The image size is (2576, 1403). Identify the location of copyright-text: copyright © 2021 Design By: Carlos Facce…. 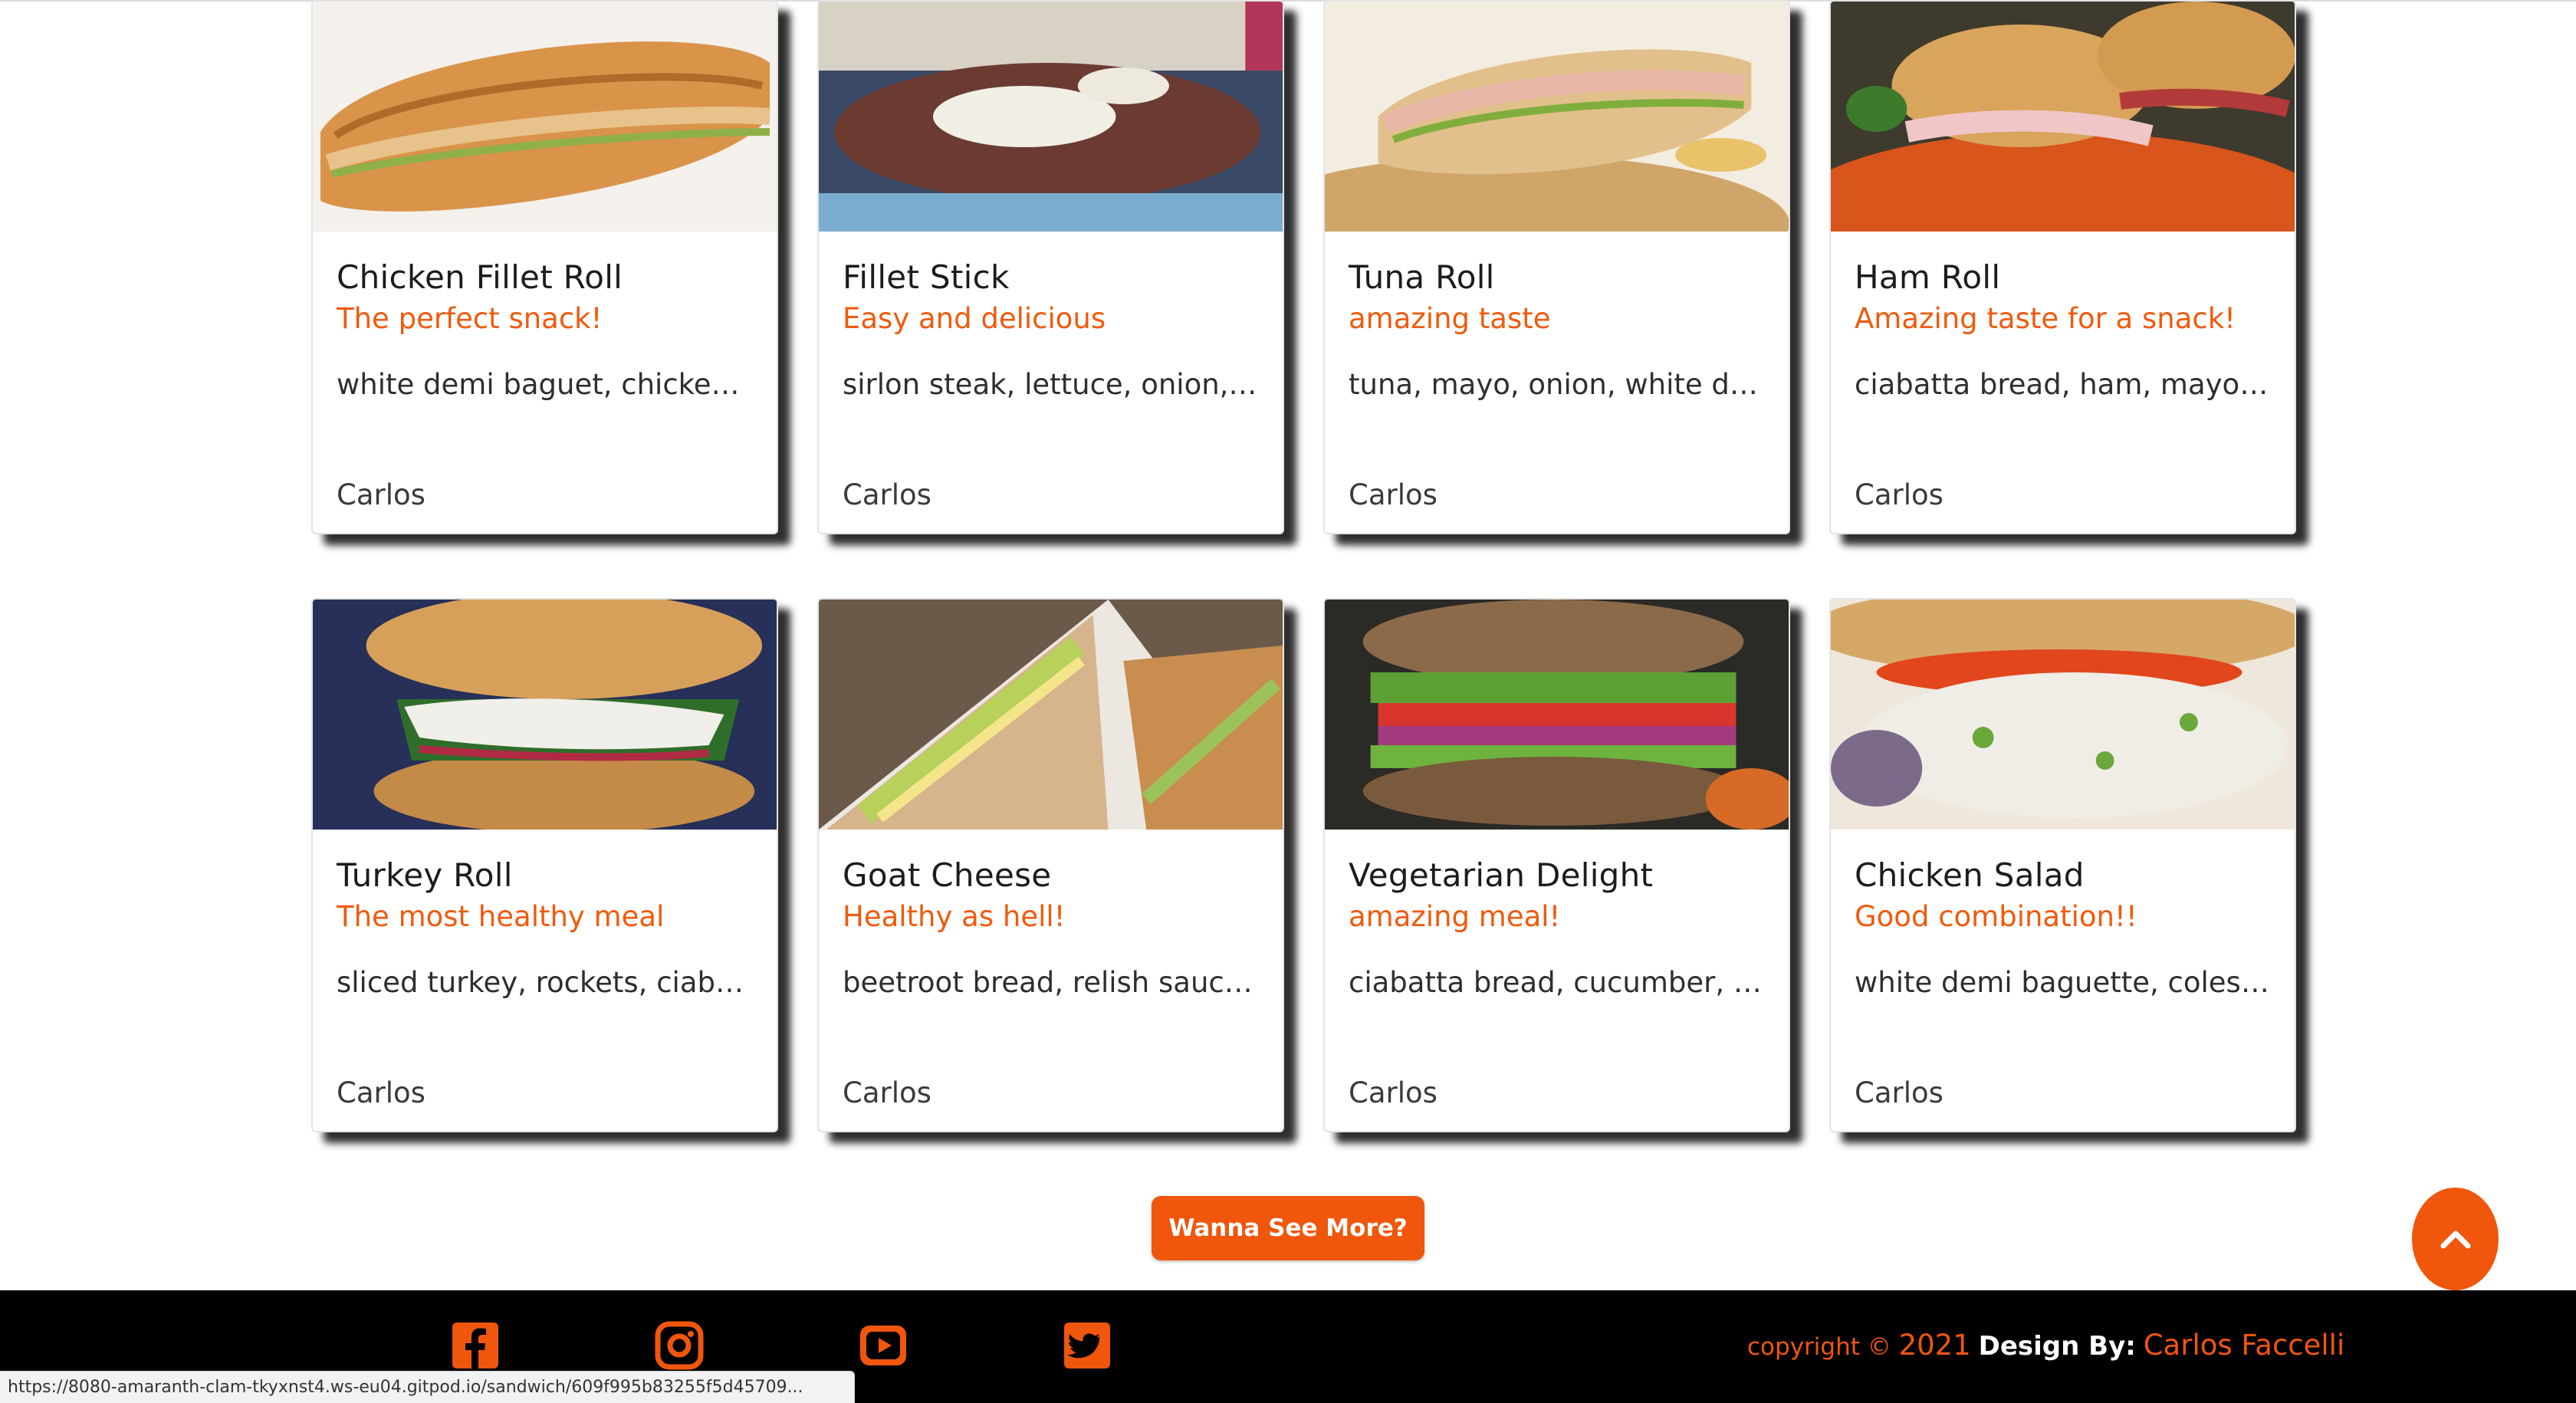
(2045, 1345).